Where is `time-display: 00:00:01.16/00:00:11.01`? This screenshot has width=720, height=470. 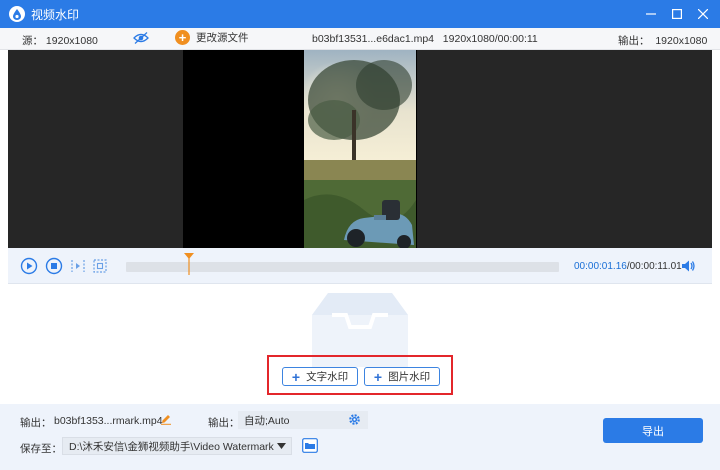
time-display: 00:00:01.16/00:00:11.01 is located at coordinates (628, 266).